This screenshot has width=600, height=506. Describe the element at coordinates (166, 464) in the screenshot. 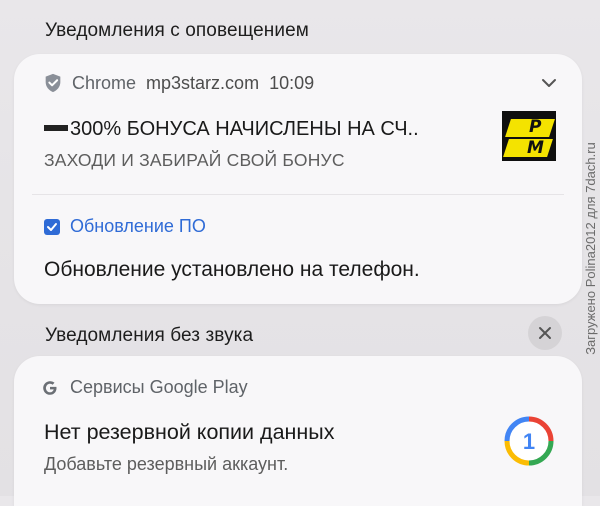

I see `google-play-subtitle: Добавьте резервный аккаунт.` at that location.